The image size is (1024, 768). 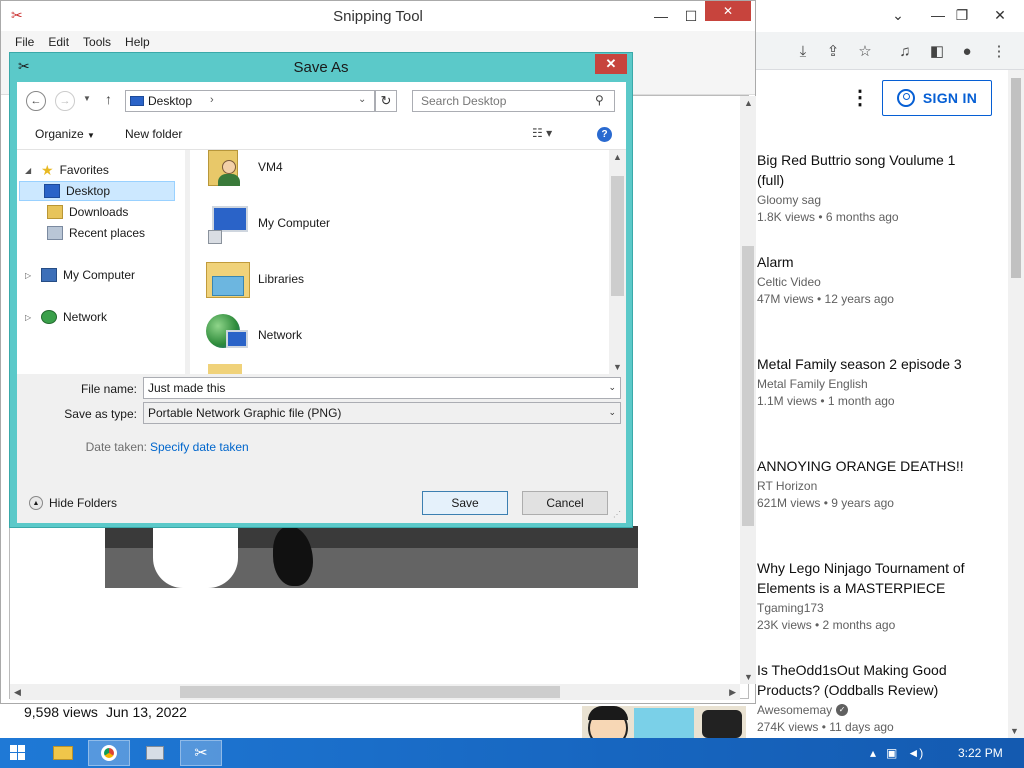 I want to click on breadcrumb-chevron-icon: ›, so click(x=212, y=100).